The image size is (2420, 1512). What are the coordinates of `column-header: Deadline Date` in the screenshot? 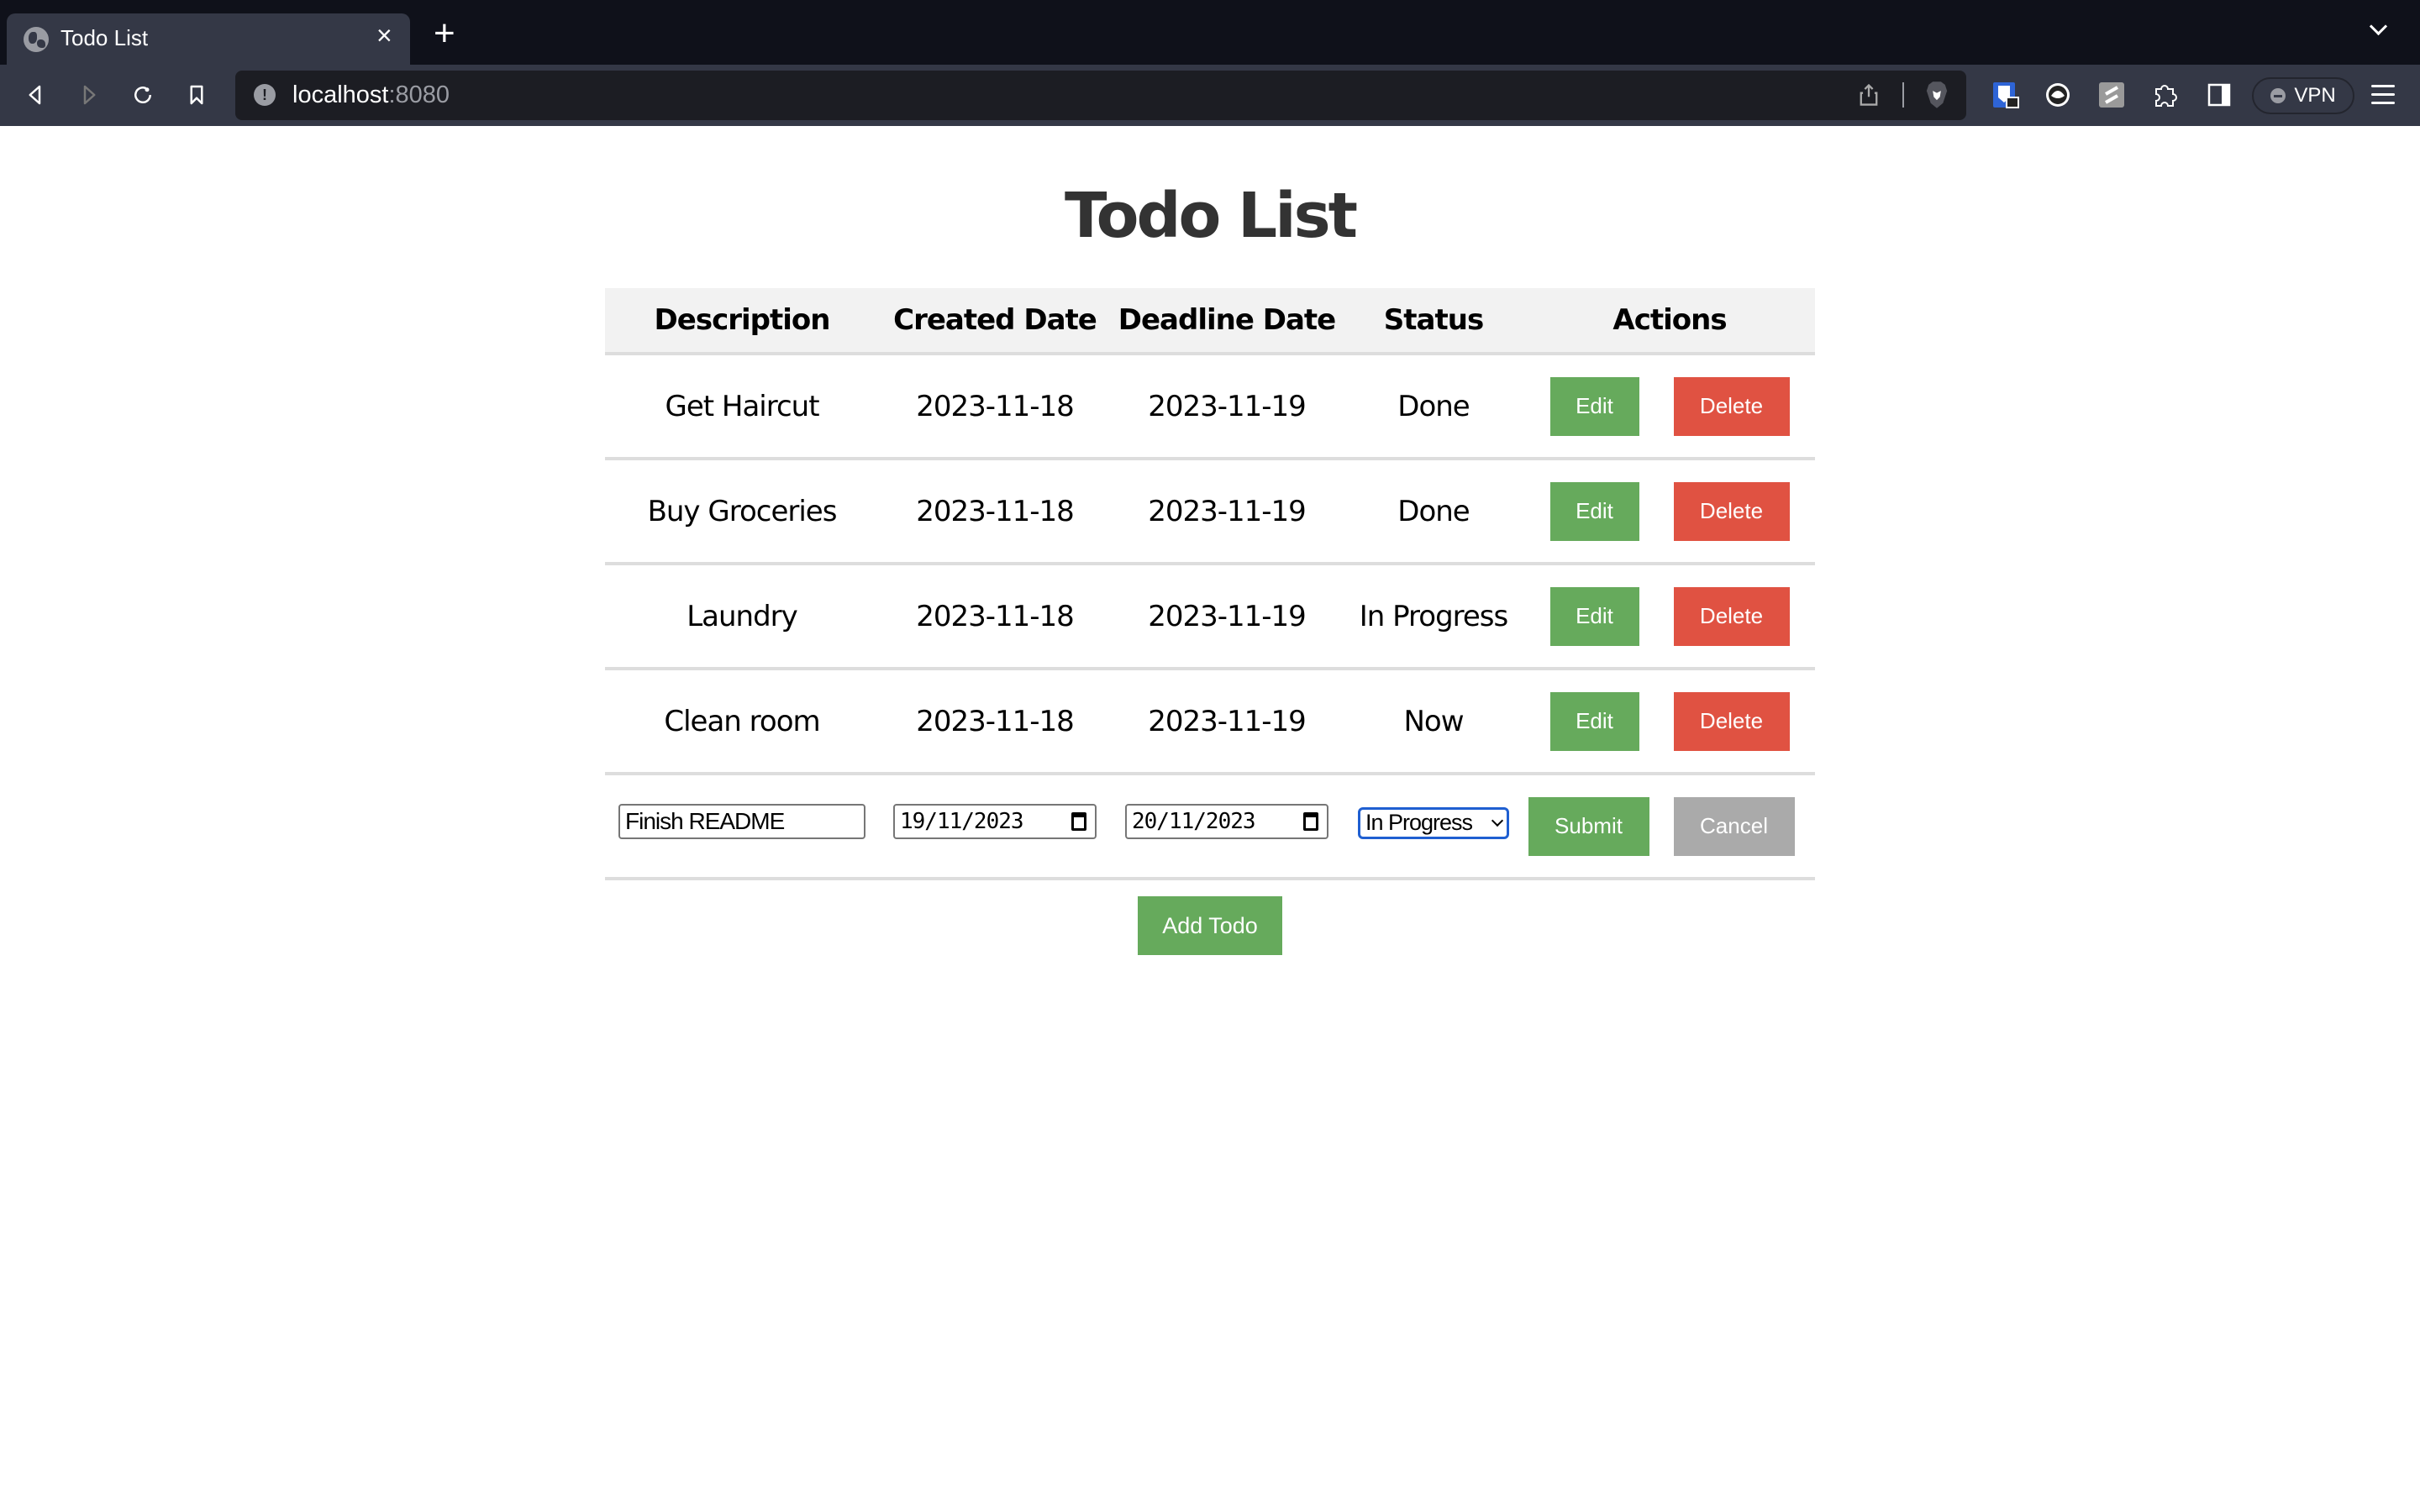 It's located at (1227, 320).